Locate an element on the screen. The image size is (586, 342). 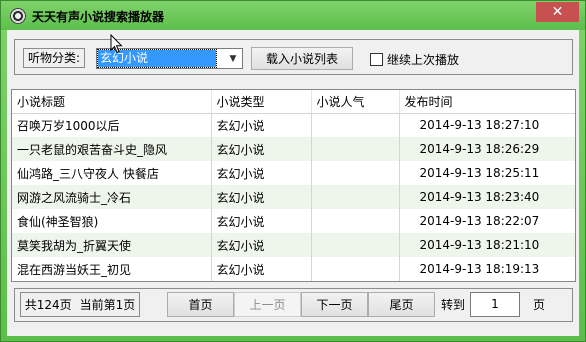
cell-title: 莫笑我胡为_折翼天使 is located at coordinates (112, 245).